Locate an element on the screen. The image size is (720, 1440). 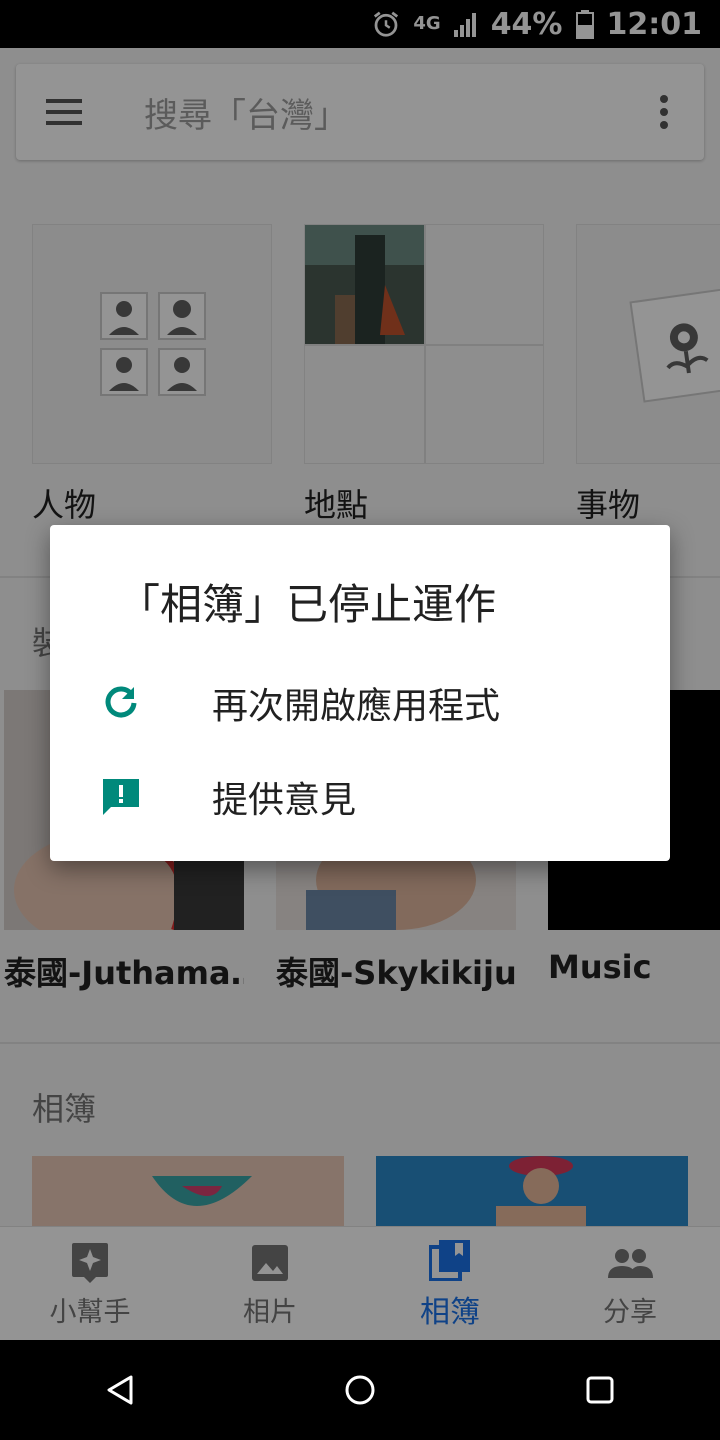
send-feedback-label: 提供意見 is located at coordinates (284, 800).